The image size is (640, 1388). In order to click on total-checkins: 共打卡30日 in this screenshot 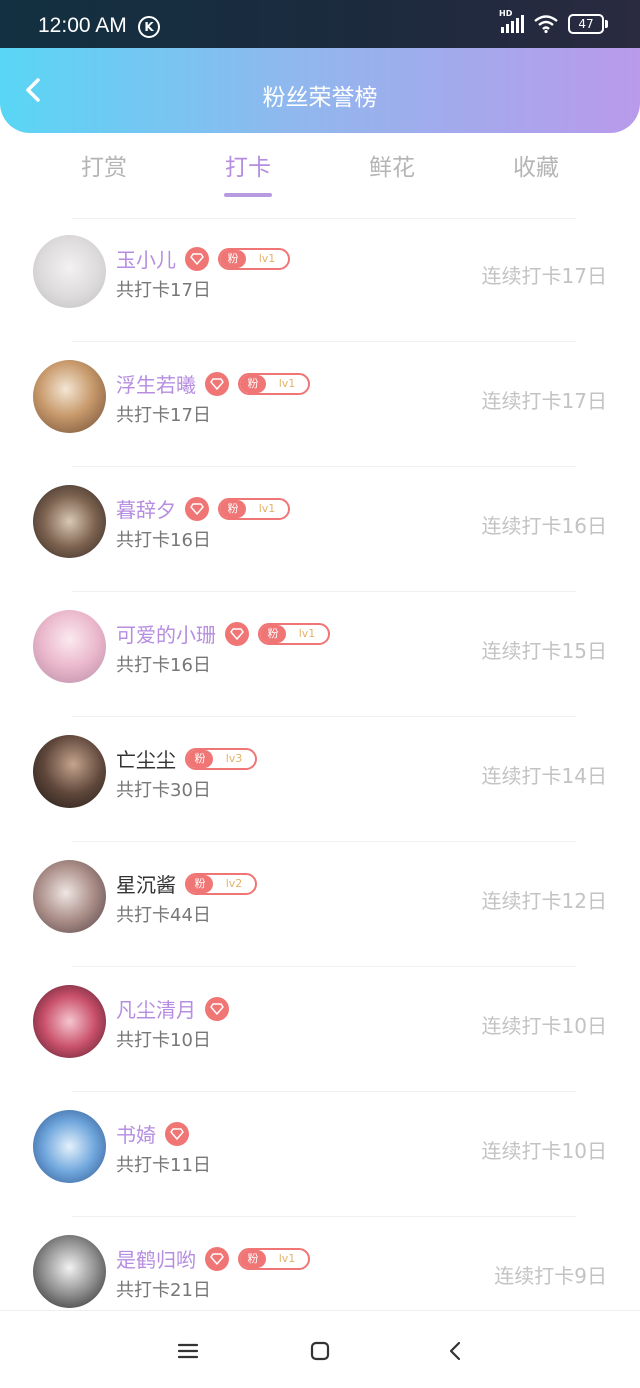, I will do `click(163, 790)`.